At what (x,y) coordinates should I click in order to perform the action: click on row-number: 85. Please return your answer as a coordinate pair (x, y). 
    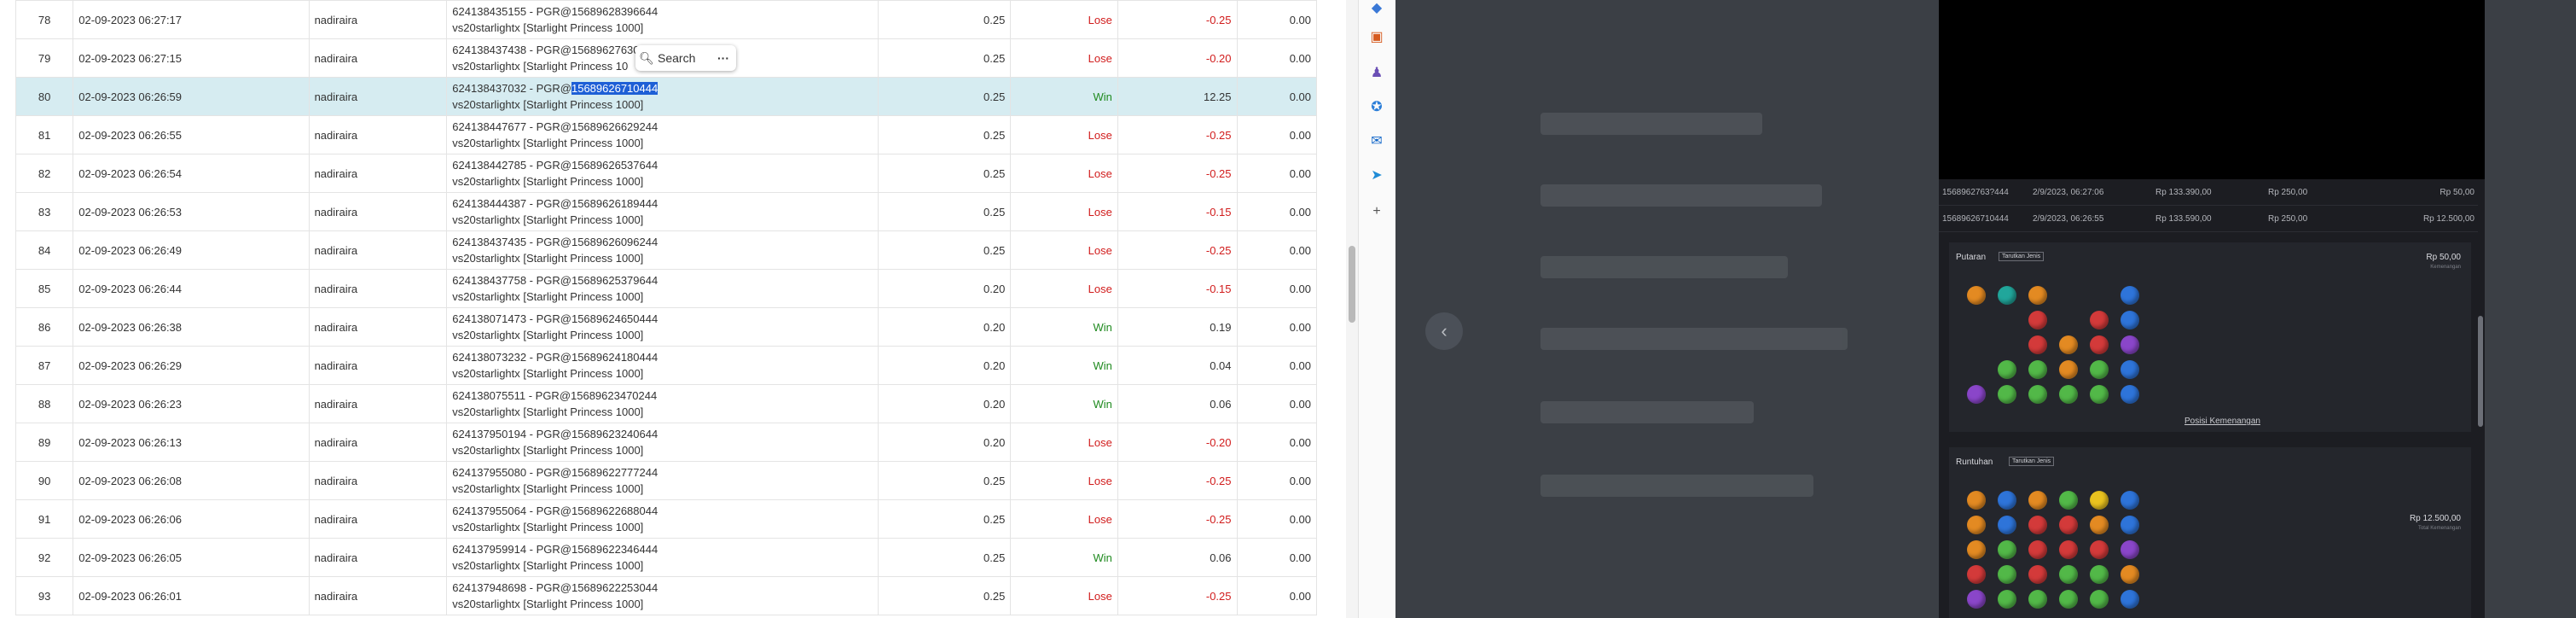
    Looking at the image, I should click on (44, 288).